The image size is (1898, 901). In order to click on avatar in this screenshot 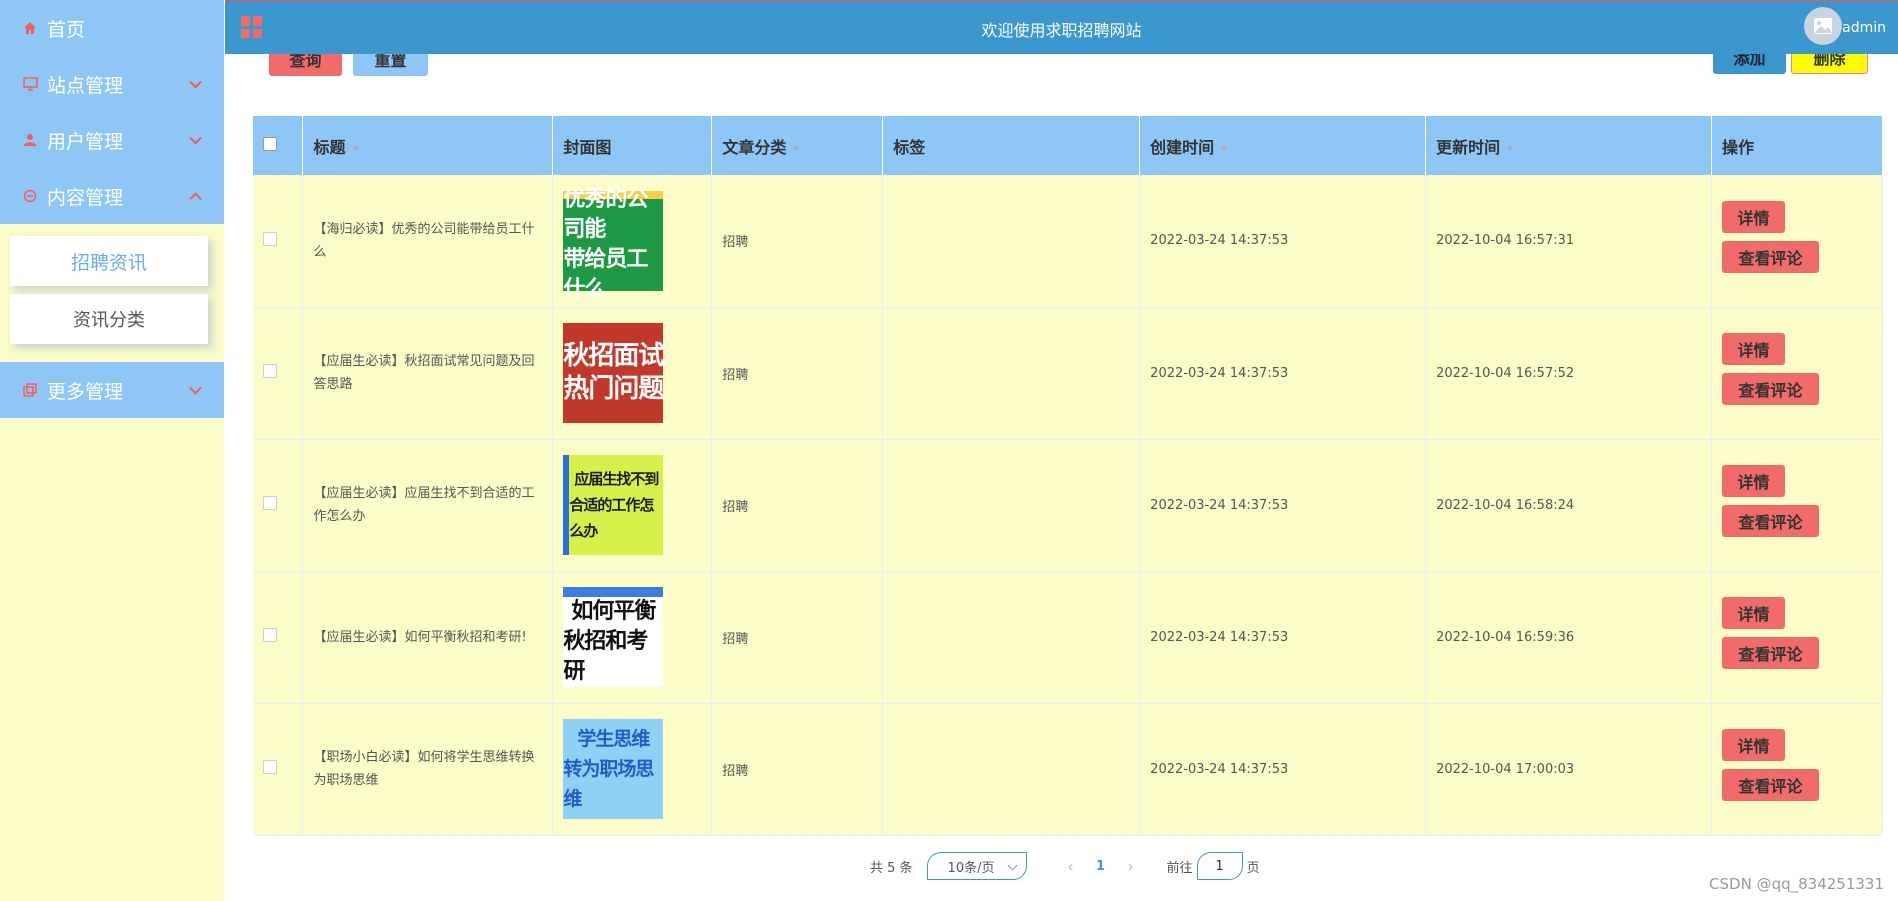, I will do `click(1823, 26)`.